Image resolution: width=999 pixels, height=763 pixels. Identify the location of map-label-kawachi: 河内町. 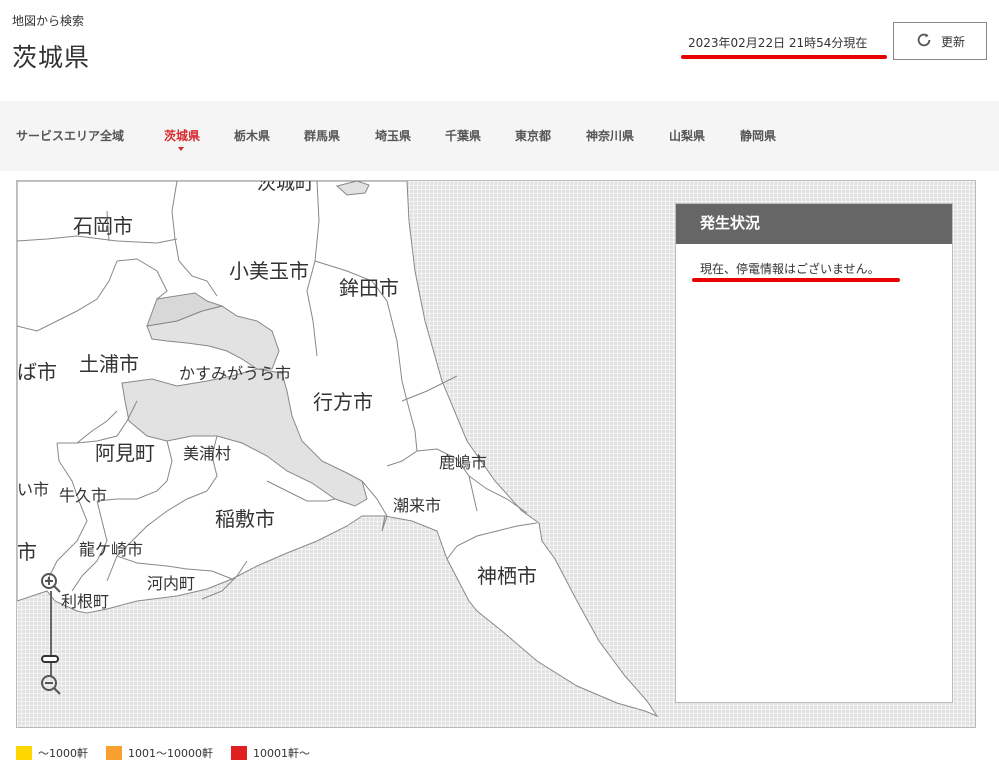
(171, 583).